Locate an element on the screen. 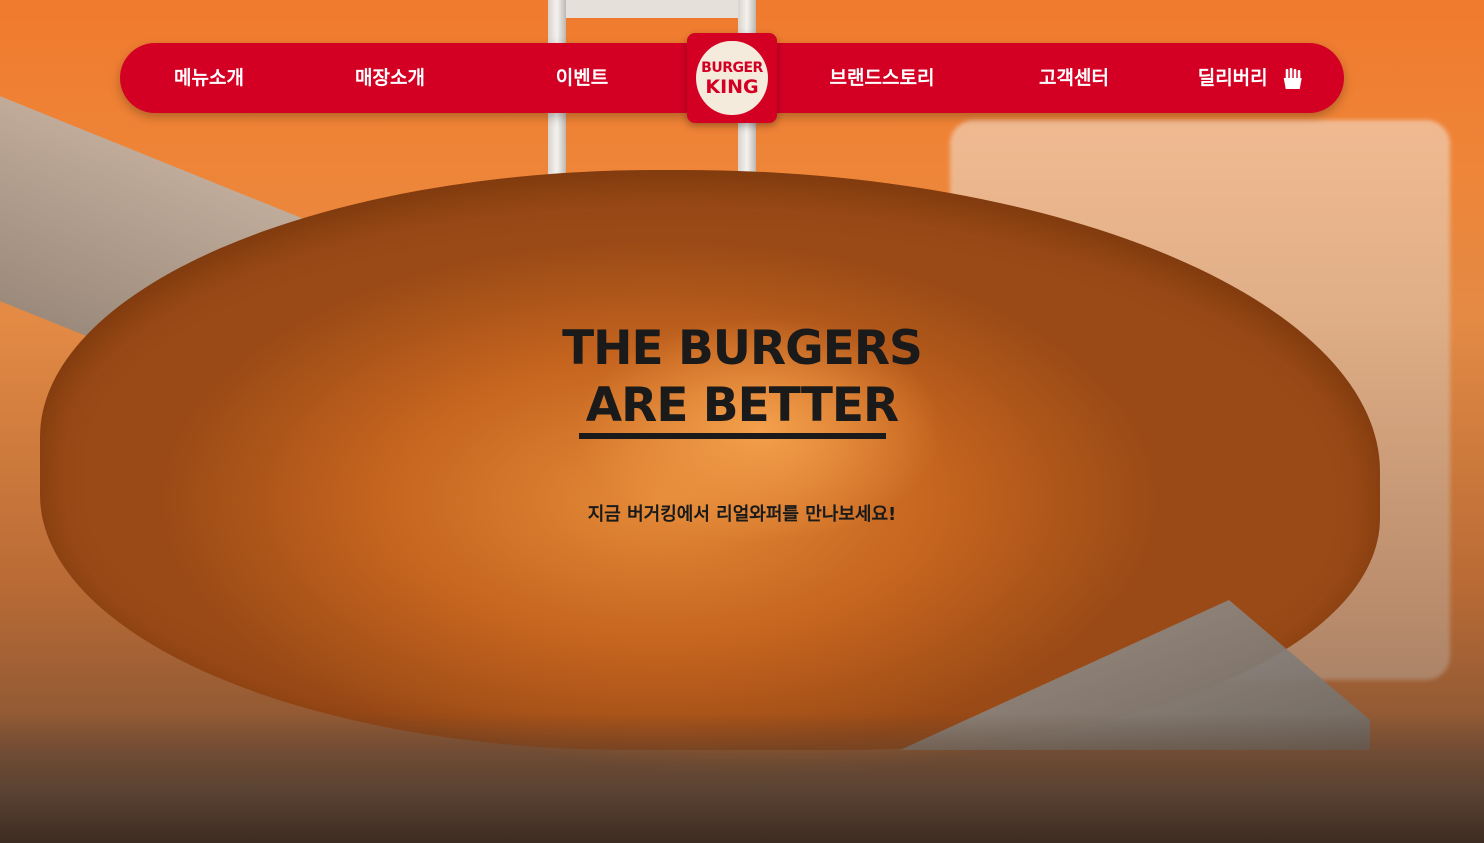 The width and height of the screenshot is (1484, 843). nav-item-delivery: 딜리버리 is located at coordinates (1250, 78).